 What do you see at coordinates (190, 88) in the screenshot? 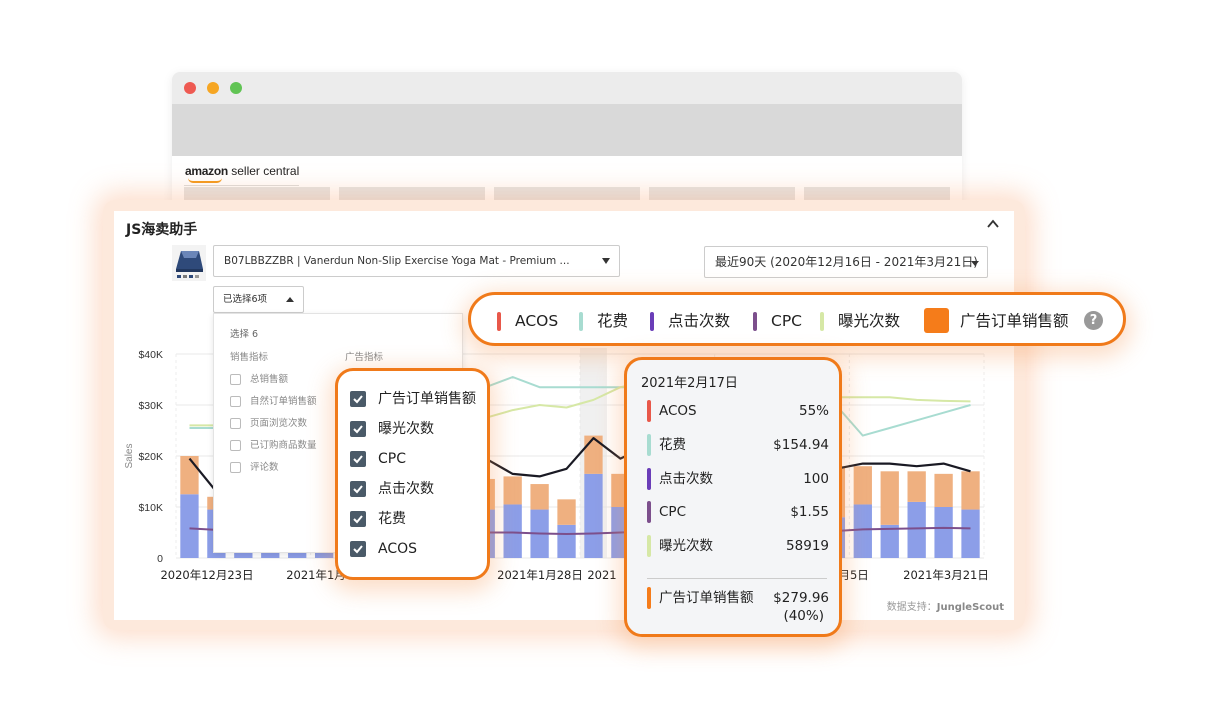
I see `close-window-icon` at bounding box center [190, 88].